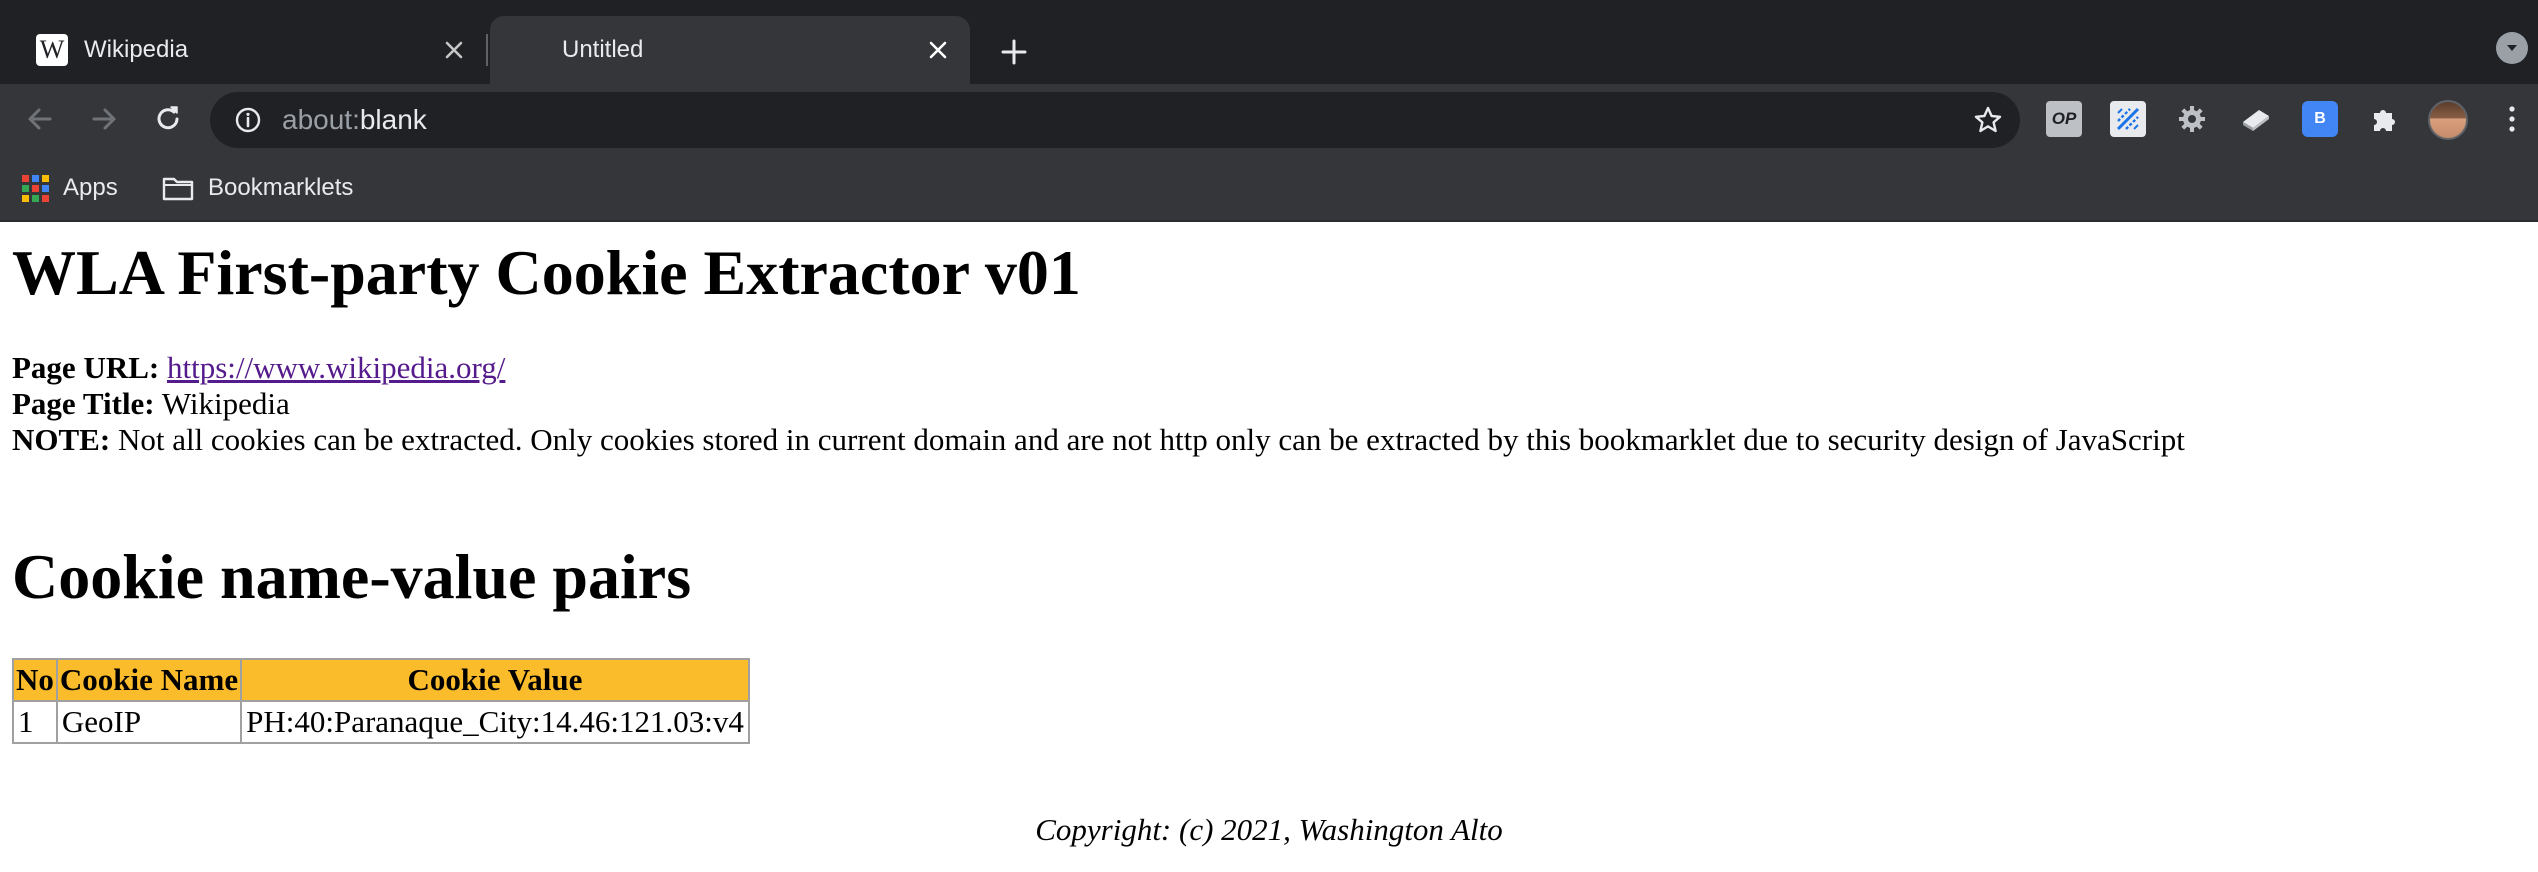 The image size is (2538, 872). I want to click on kebab-menu-icon, so click(2512, 119).